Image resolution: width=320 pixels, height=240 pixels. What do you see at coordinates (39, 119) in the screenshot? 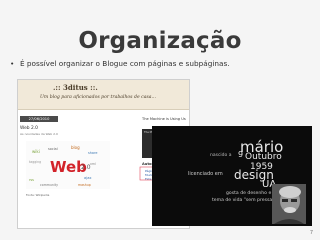
I see `post-date: 27/06/2010` at bounding box center [39, 119].